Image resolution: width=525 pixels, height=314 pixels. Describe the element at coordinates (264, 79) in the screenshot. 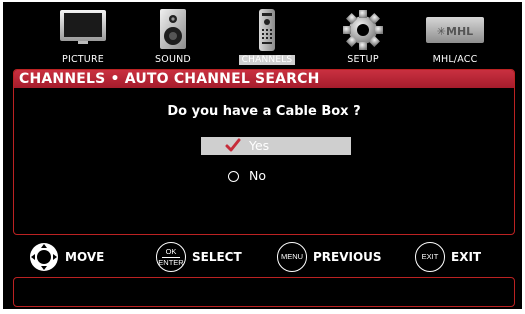

I see `panel-title: CHANNELS • AUTO CHANNEL SEARCH` at that location.